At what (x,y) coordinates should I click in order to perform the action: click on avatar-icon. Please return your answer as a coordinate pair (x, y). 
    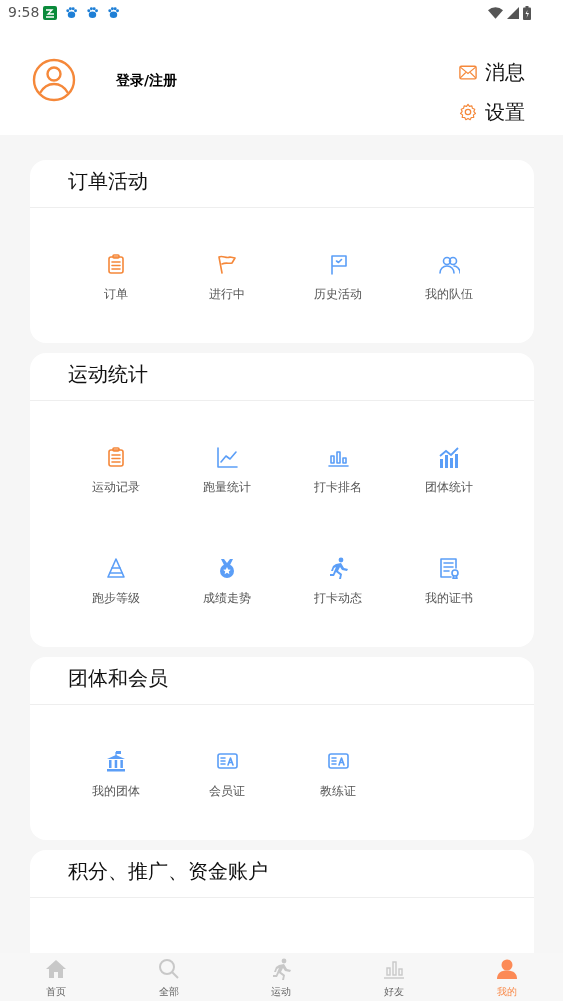
    Looking at the image, I should click on (54, 80).